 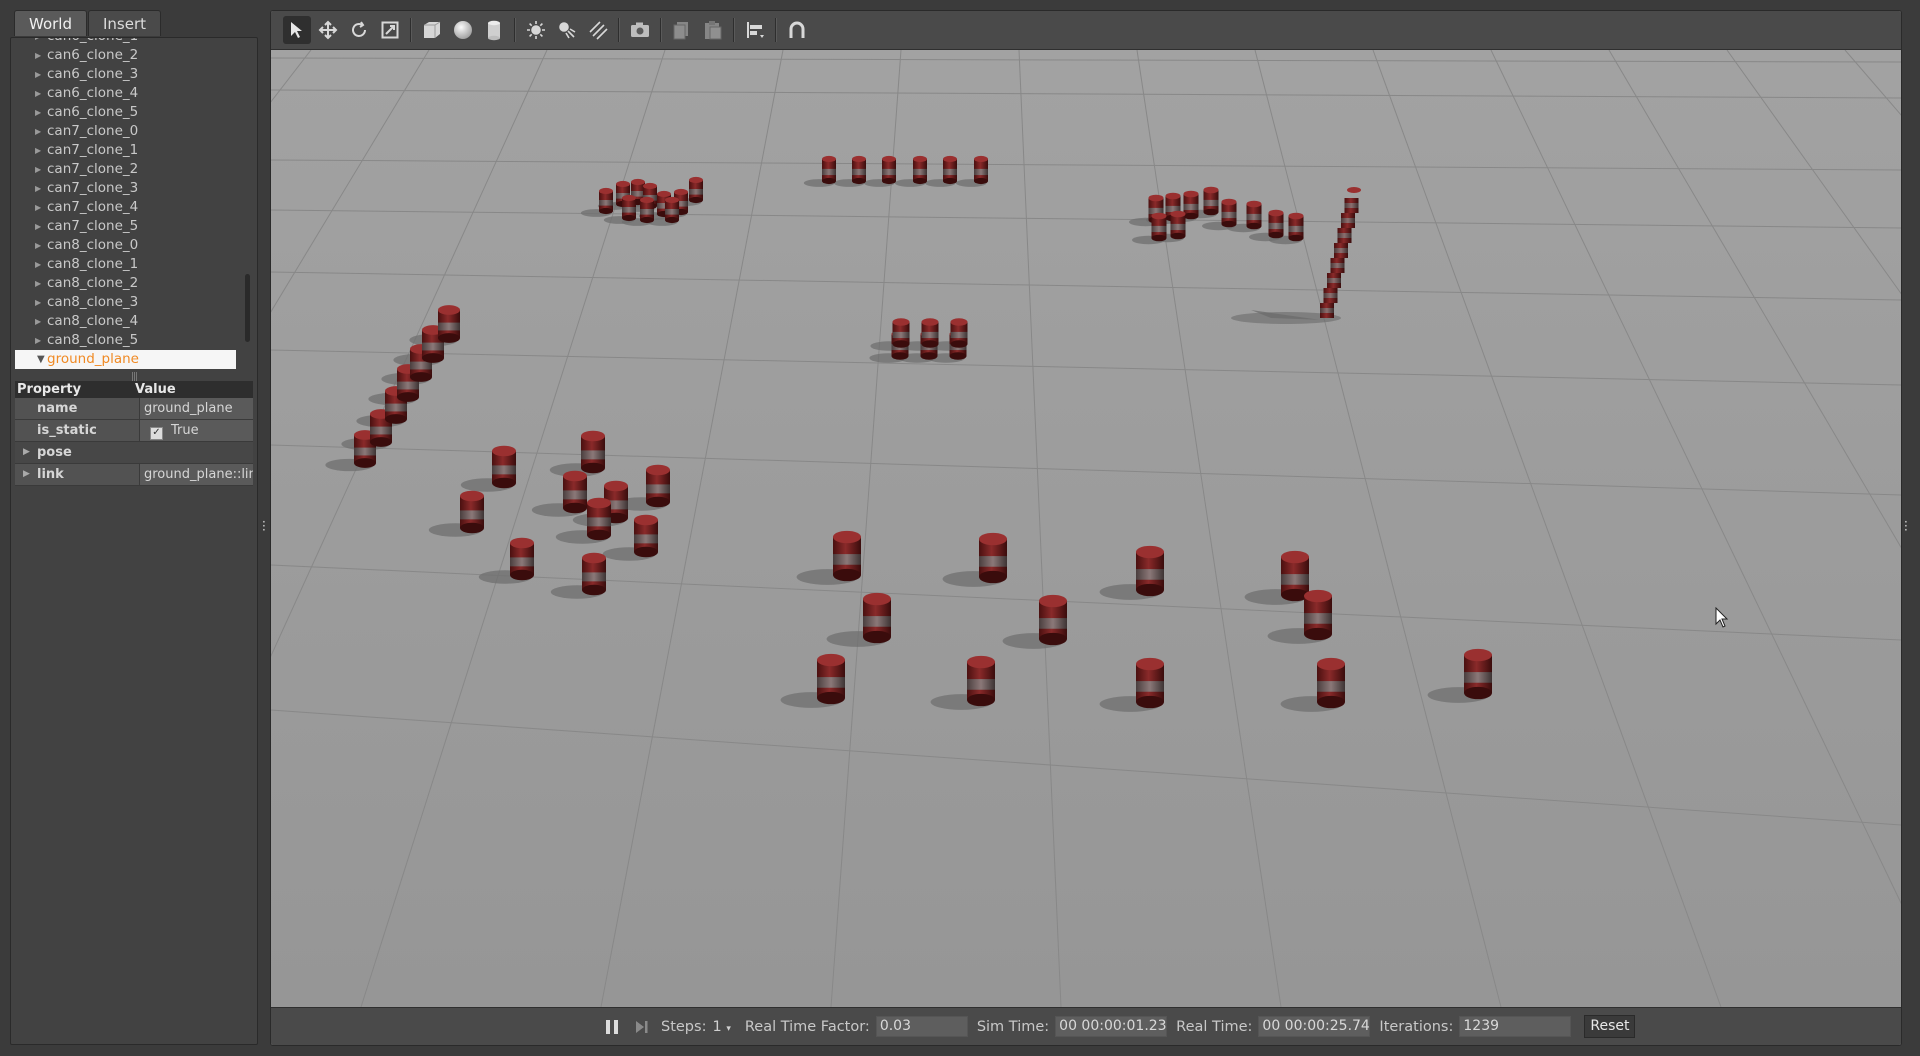 What do you see at coordinates (247, 308) in the screenshot?
I see `tree-scrollbar` at bounding box center [247, 308].